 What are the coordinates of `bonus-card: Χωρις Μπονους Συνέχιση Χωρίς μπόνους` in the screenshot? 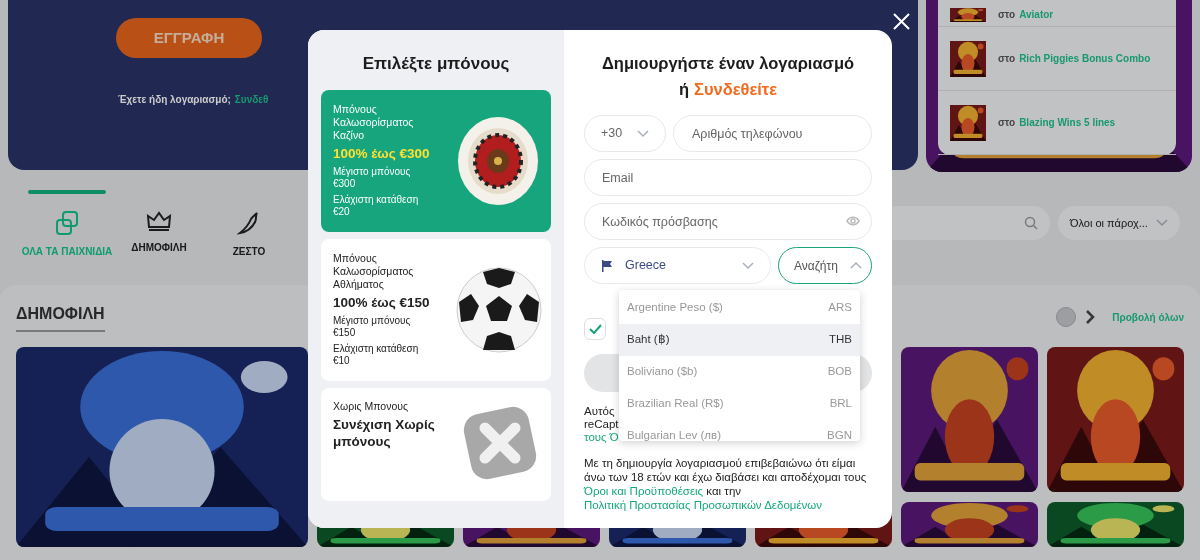 It's located at (436, 444).